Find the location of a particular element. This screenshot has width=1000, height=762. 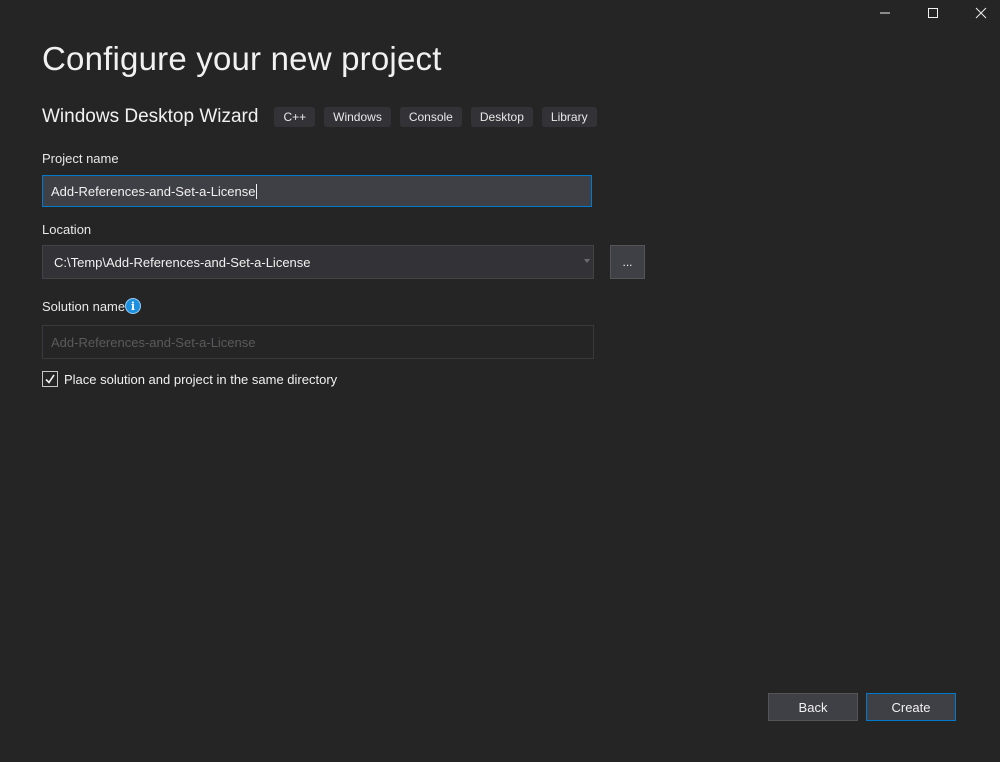

info-icon: i is located at coordinates (133, 306).